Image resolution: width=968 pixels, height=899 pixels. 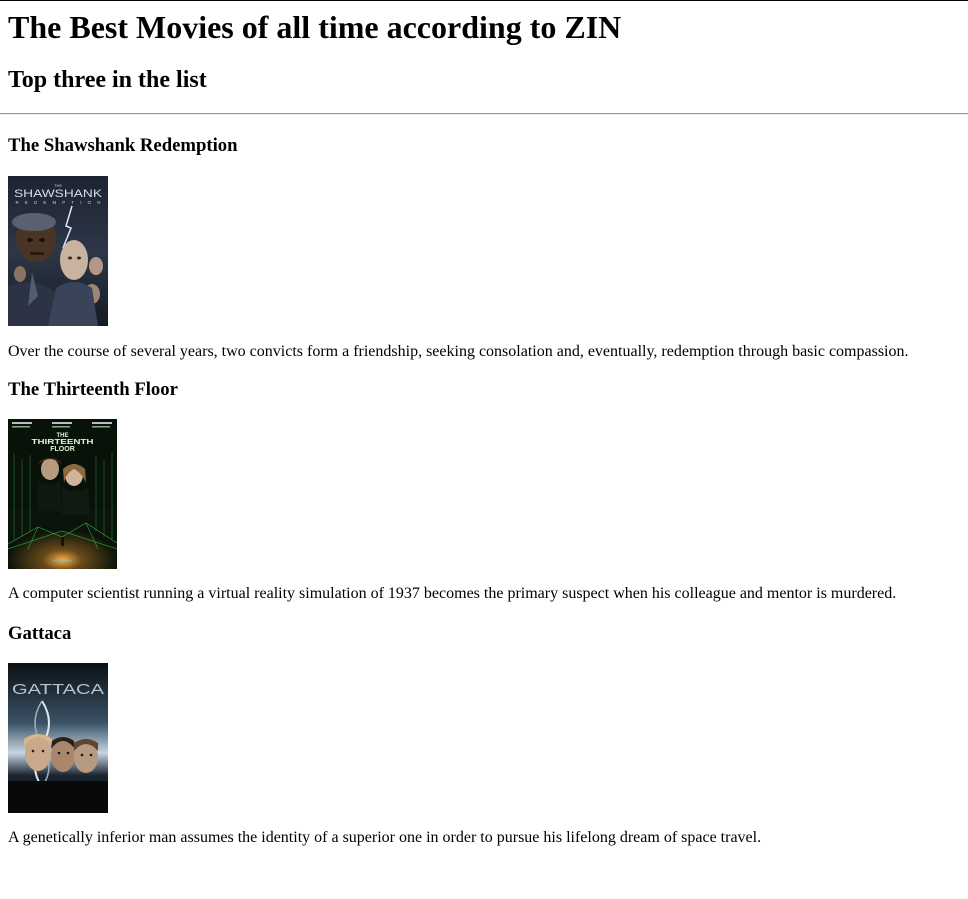 What do you see at coordinates (58, 689) in the screenshot?
I see `svg-text: GATTACA` at bounding box center [58, 689].